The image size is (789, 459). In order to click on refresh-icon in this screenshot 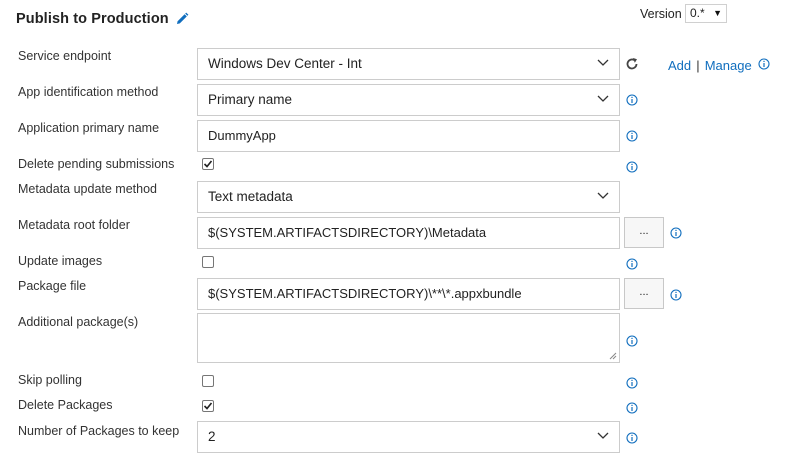, I will do `click(632, 64)`.